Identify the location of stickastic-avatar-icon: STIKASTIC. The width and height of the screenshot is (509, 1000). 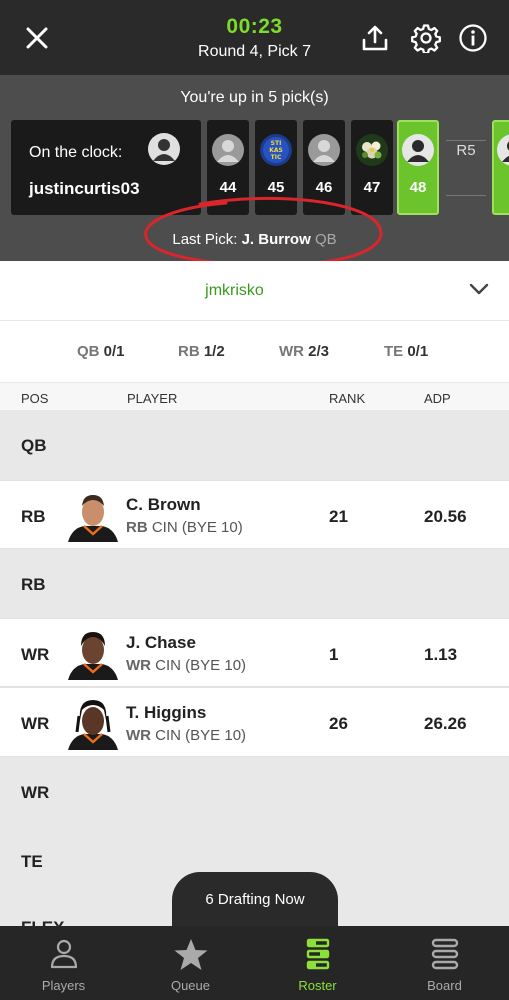
(276, 150).